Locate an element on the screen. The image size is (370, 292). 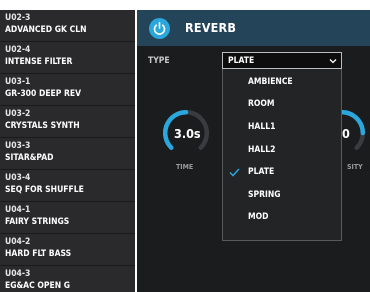
dropdown-option-plate: PLATE is located at coordinates (282, 173).